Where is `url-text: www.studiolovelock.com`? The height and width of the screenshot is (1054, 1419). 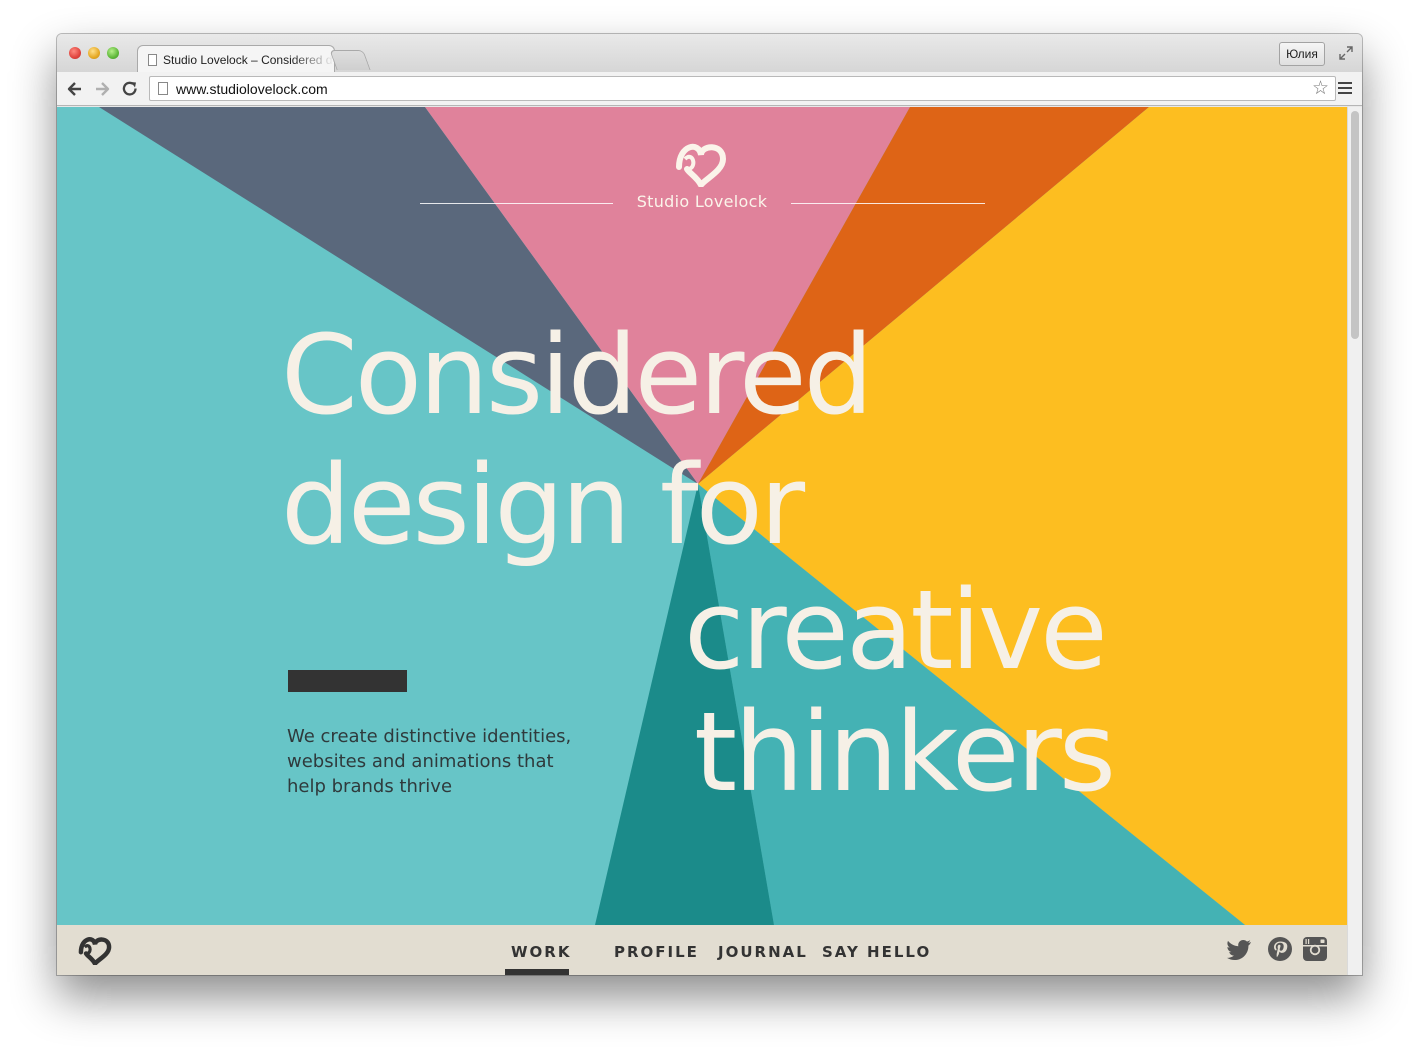
url-text: www.studiolovelock.com is located at coordinates (252, 88).